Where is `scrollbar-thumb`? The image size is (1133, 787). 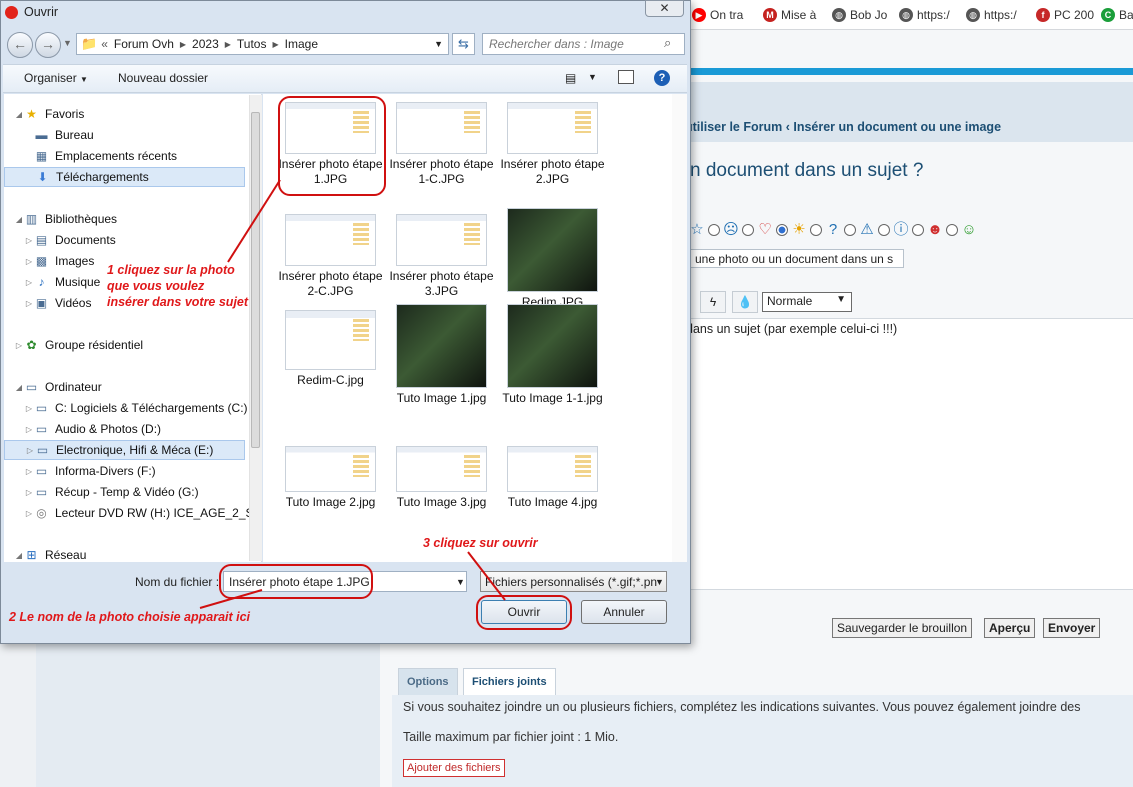 scrollbar-thumb is located at coordinates (255, 280).